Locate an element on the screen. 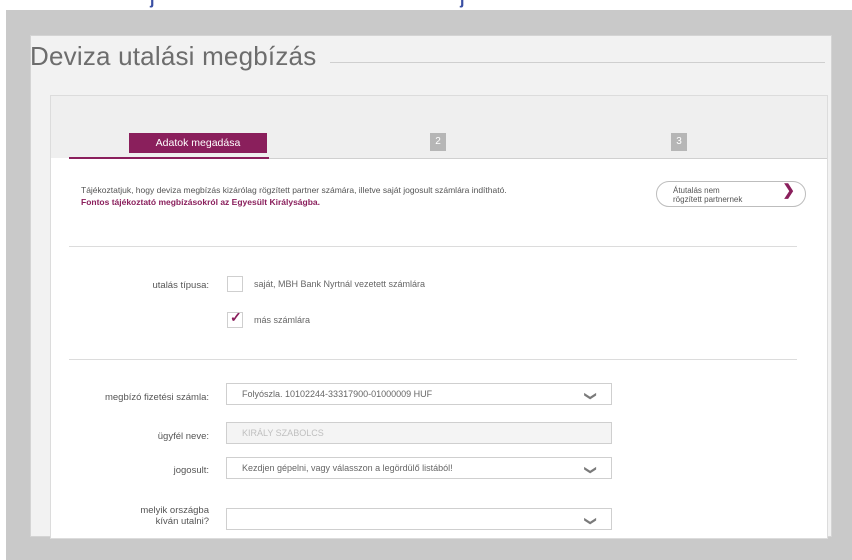 The image size is (852, 560). check-icon: ✓ is located at coordinates (236, 317).